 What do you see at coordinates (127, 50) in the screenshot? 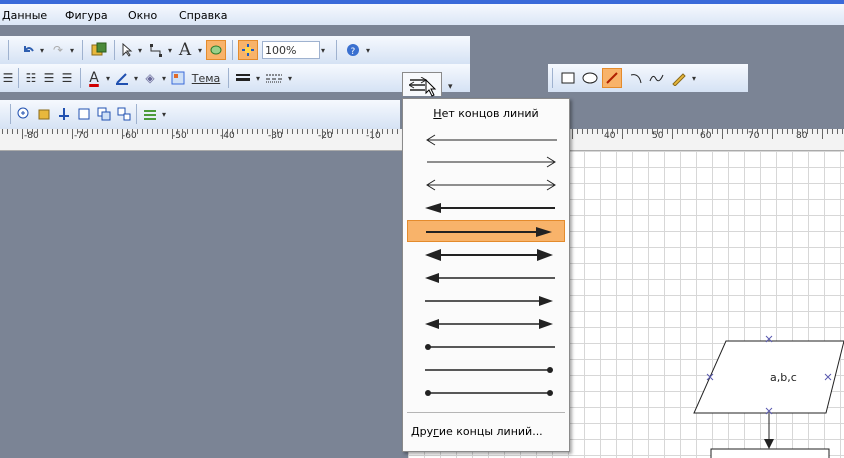
I see `pointer-tool-icon` at bounding box center [127, 50].